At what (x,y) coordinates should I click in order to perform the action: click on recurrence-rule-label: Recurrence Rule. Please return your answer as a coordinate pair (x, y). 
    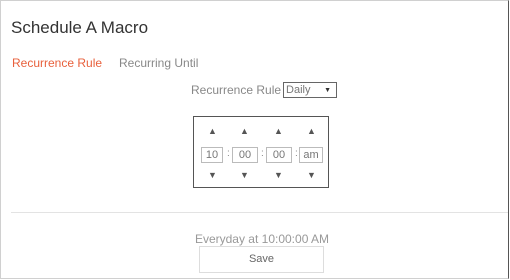
    Looking at the image, I should click on (236, 90).